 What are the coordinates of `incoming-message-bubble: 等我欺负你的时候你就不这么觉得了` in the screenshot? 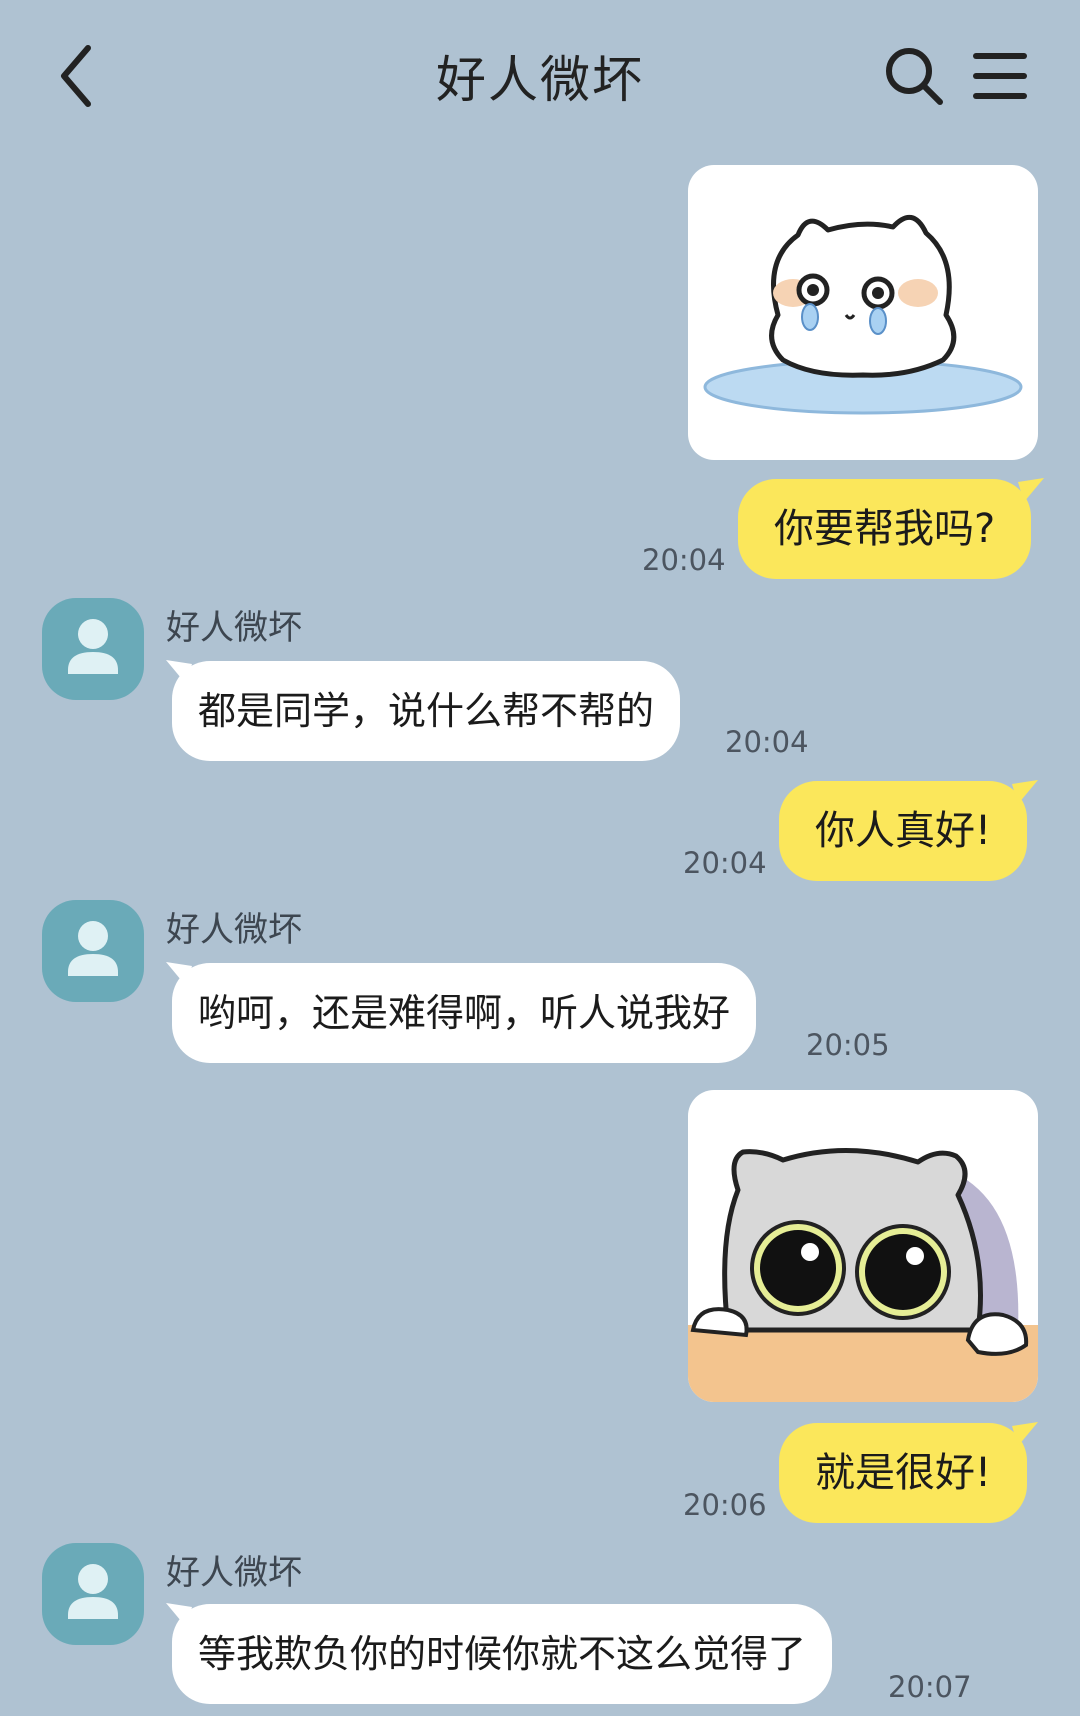 It's located at (502, 1654).